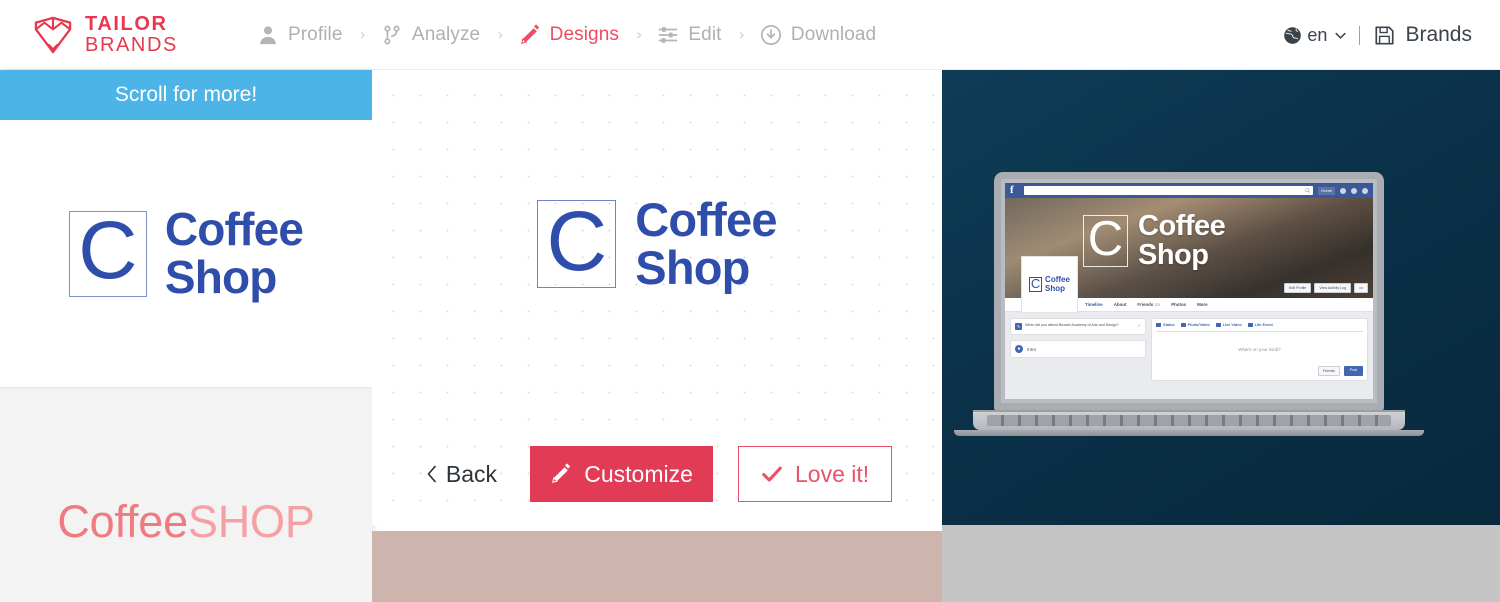 Image resolution: width=1500 pixels, height=602 pixels. What do you see at coordinates (1326, 190) in the screenshot?
I see `facebook-home-link: Home` at bounding box center [1326, 190].